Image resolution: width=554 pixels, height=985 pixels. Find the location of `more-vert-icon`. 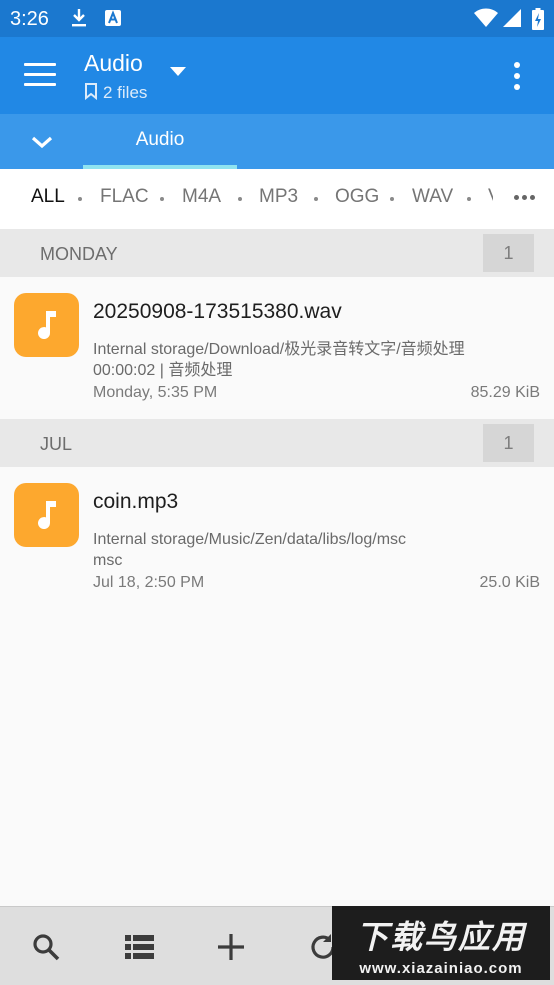

more-vert-icon is located at coordinates (517, 76).